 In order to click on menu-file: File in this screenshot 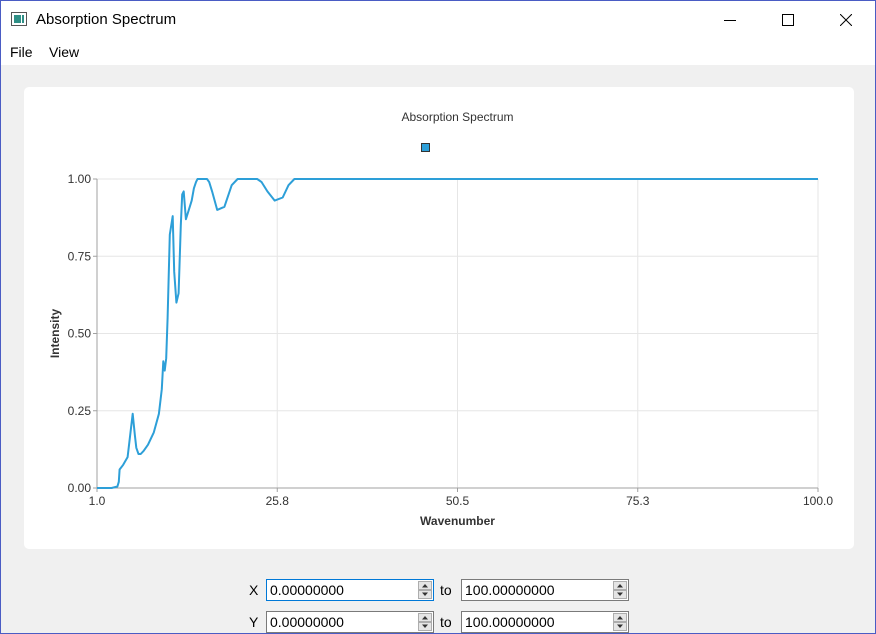, I will do `click(21, 52)`.